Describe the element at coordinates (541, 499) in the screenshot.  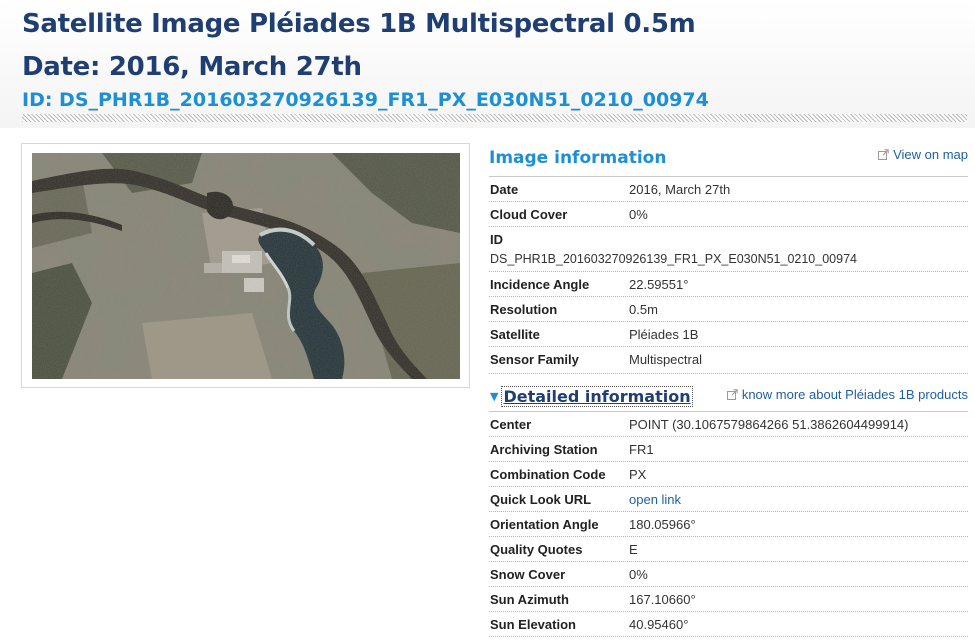
I see `row-label: Quick Look URL` at that location.